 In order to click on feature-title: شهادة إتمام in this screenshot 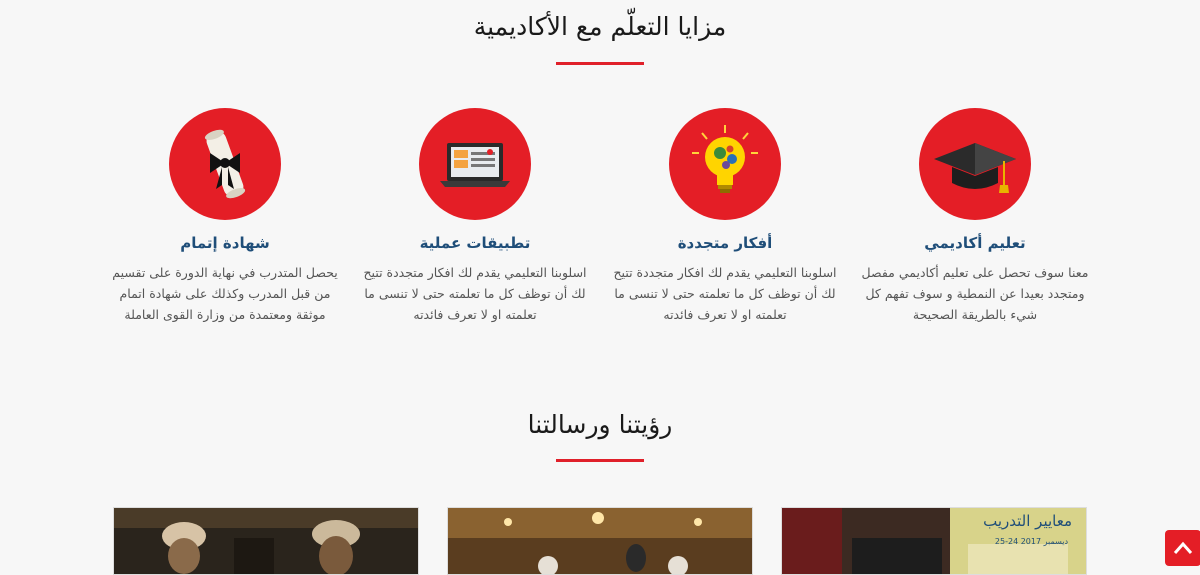, I will do `click(225, 243)`.